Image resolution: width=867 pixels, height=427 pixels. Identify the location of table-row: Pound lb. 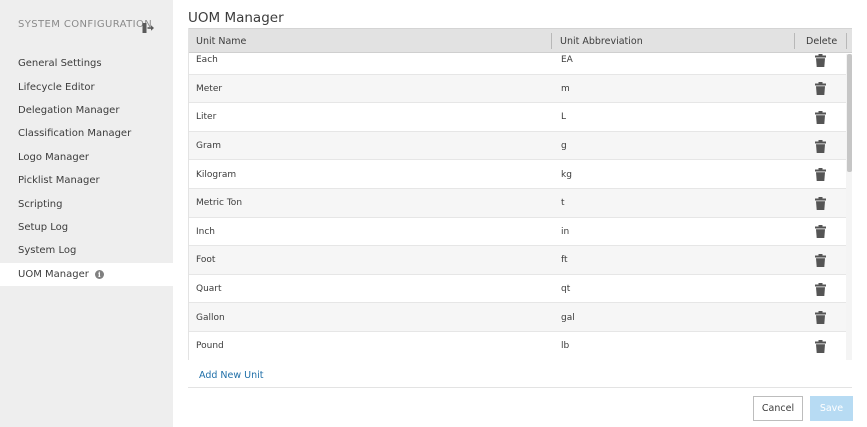
(518, 346).